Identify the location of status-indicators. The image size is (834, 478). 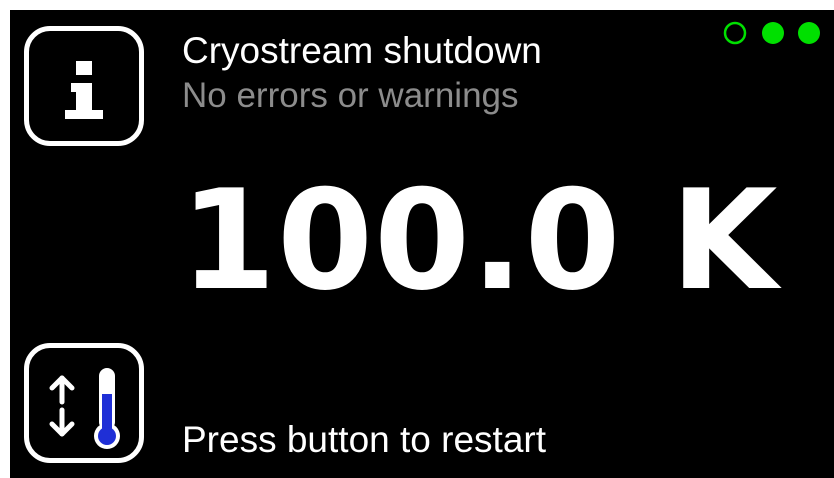
(771, 33).